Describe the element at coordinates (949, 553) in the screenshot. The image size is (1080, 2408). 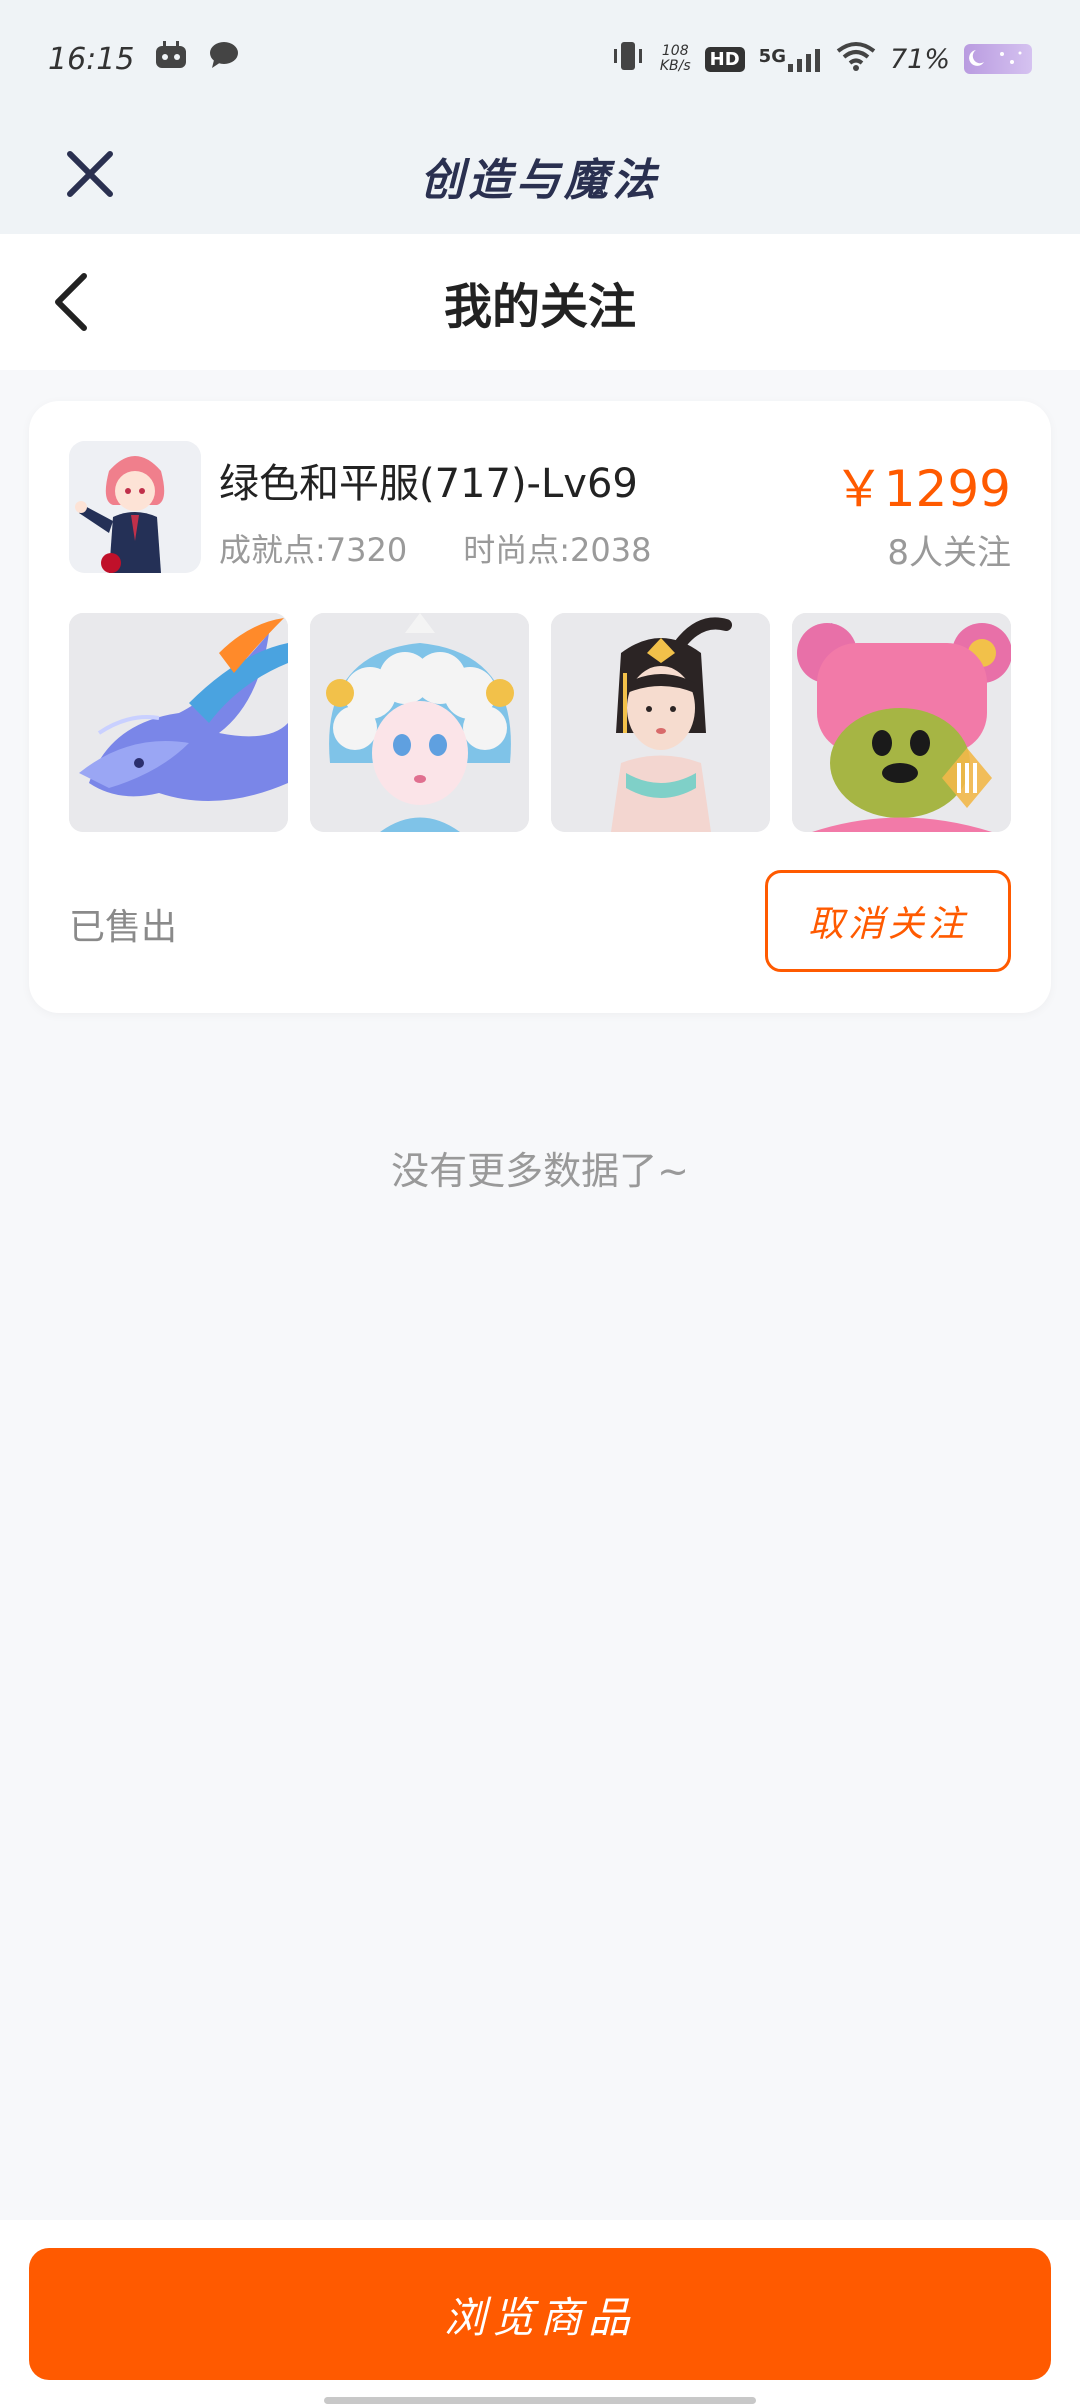
I see `follower-count: 8人关注` at that location.